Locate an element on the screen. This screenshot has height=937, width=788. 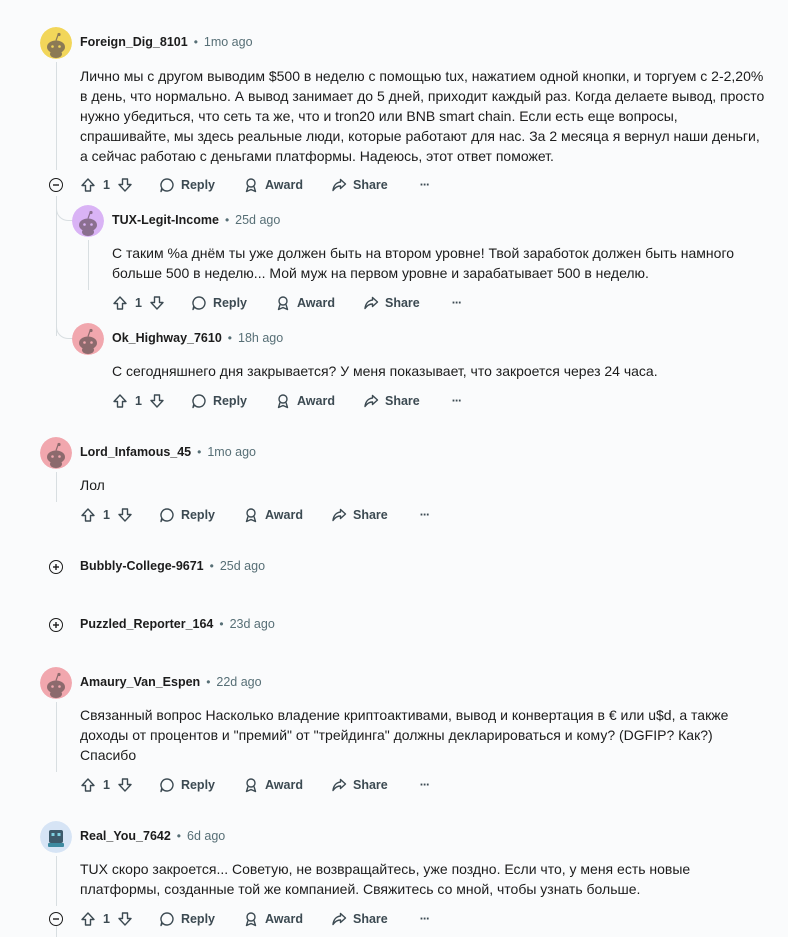
comment-author: Foreign_Dig_8101 is located at coordinates (134, 42).